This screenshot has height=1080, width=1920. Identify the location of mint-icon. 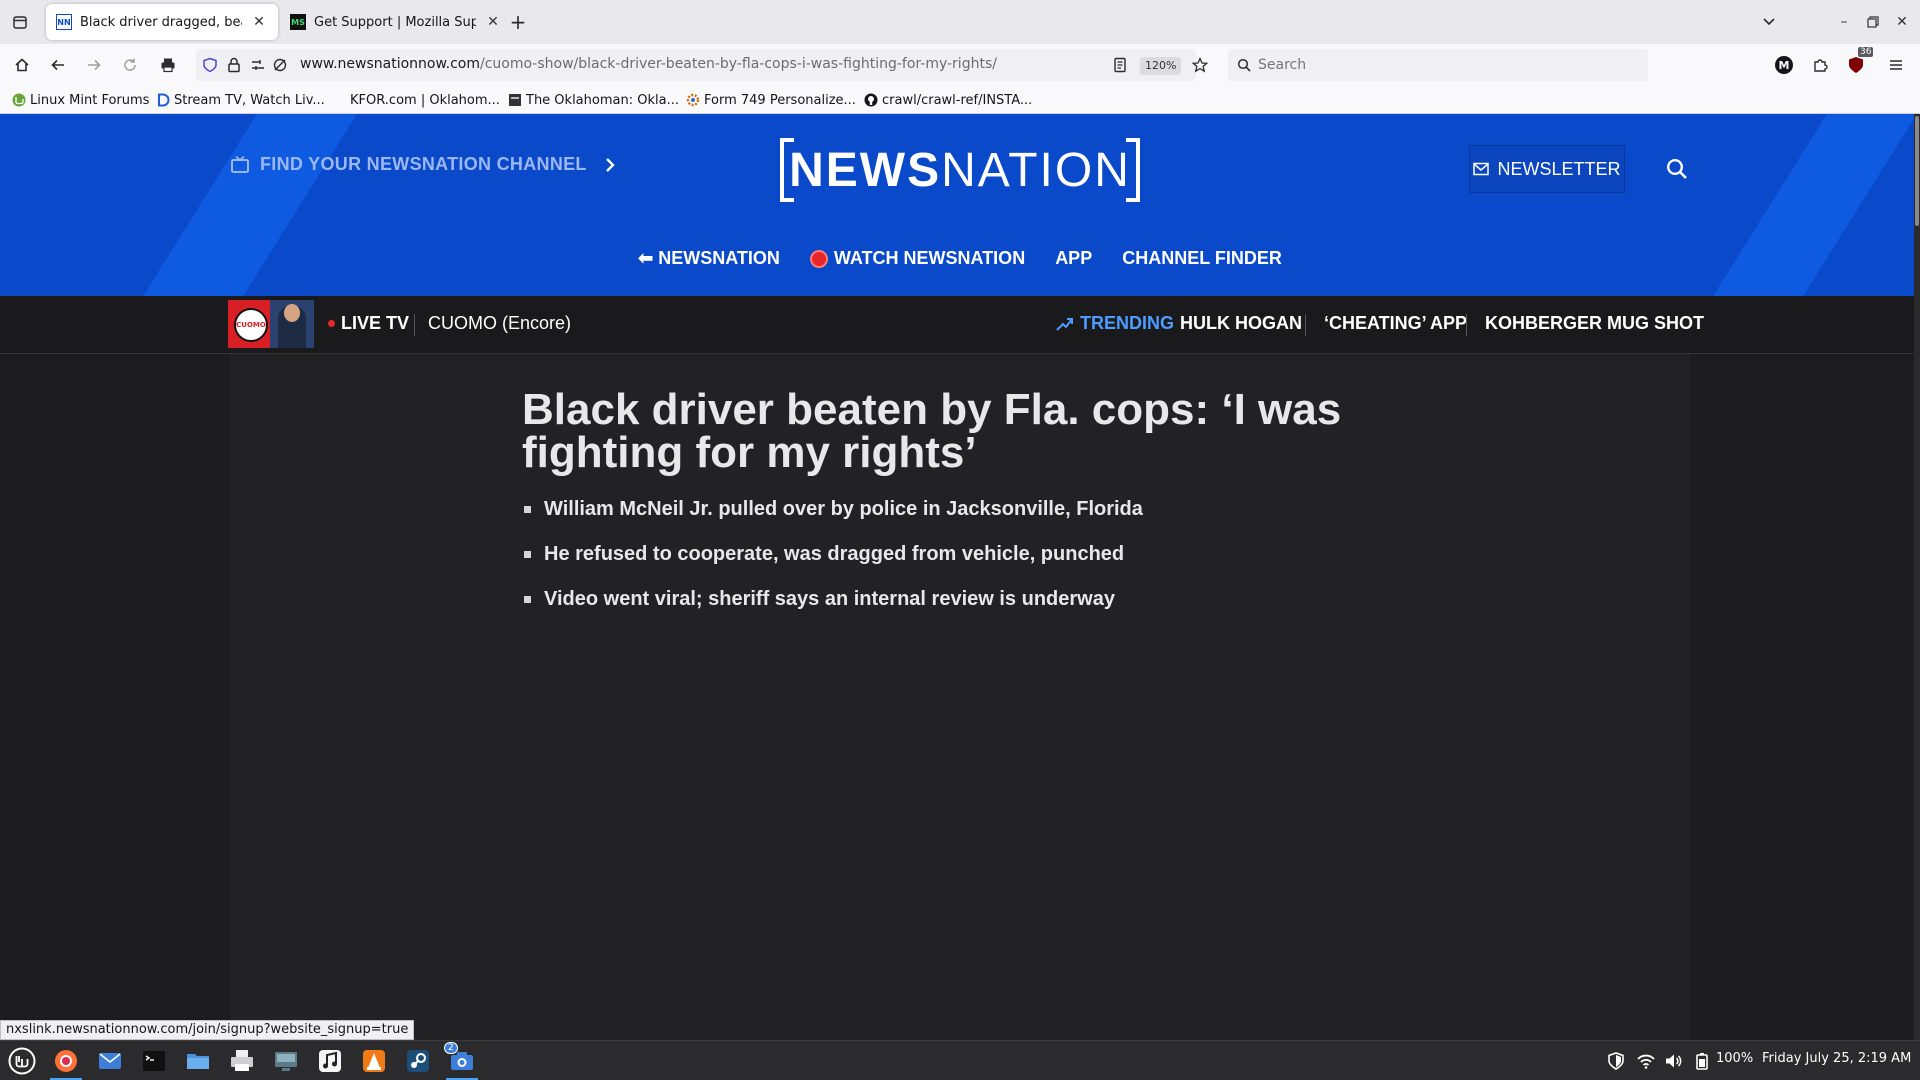
(19, 100).